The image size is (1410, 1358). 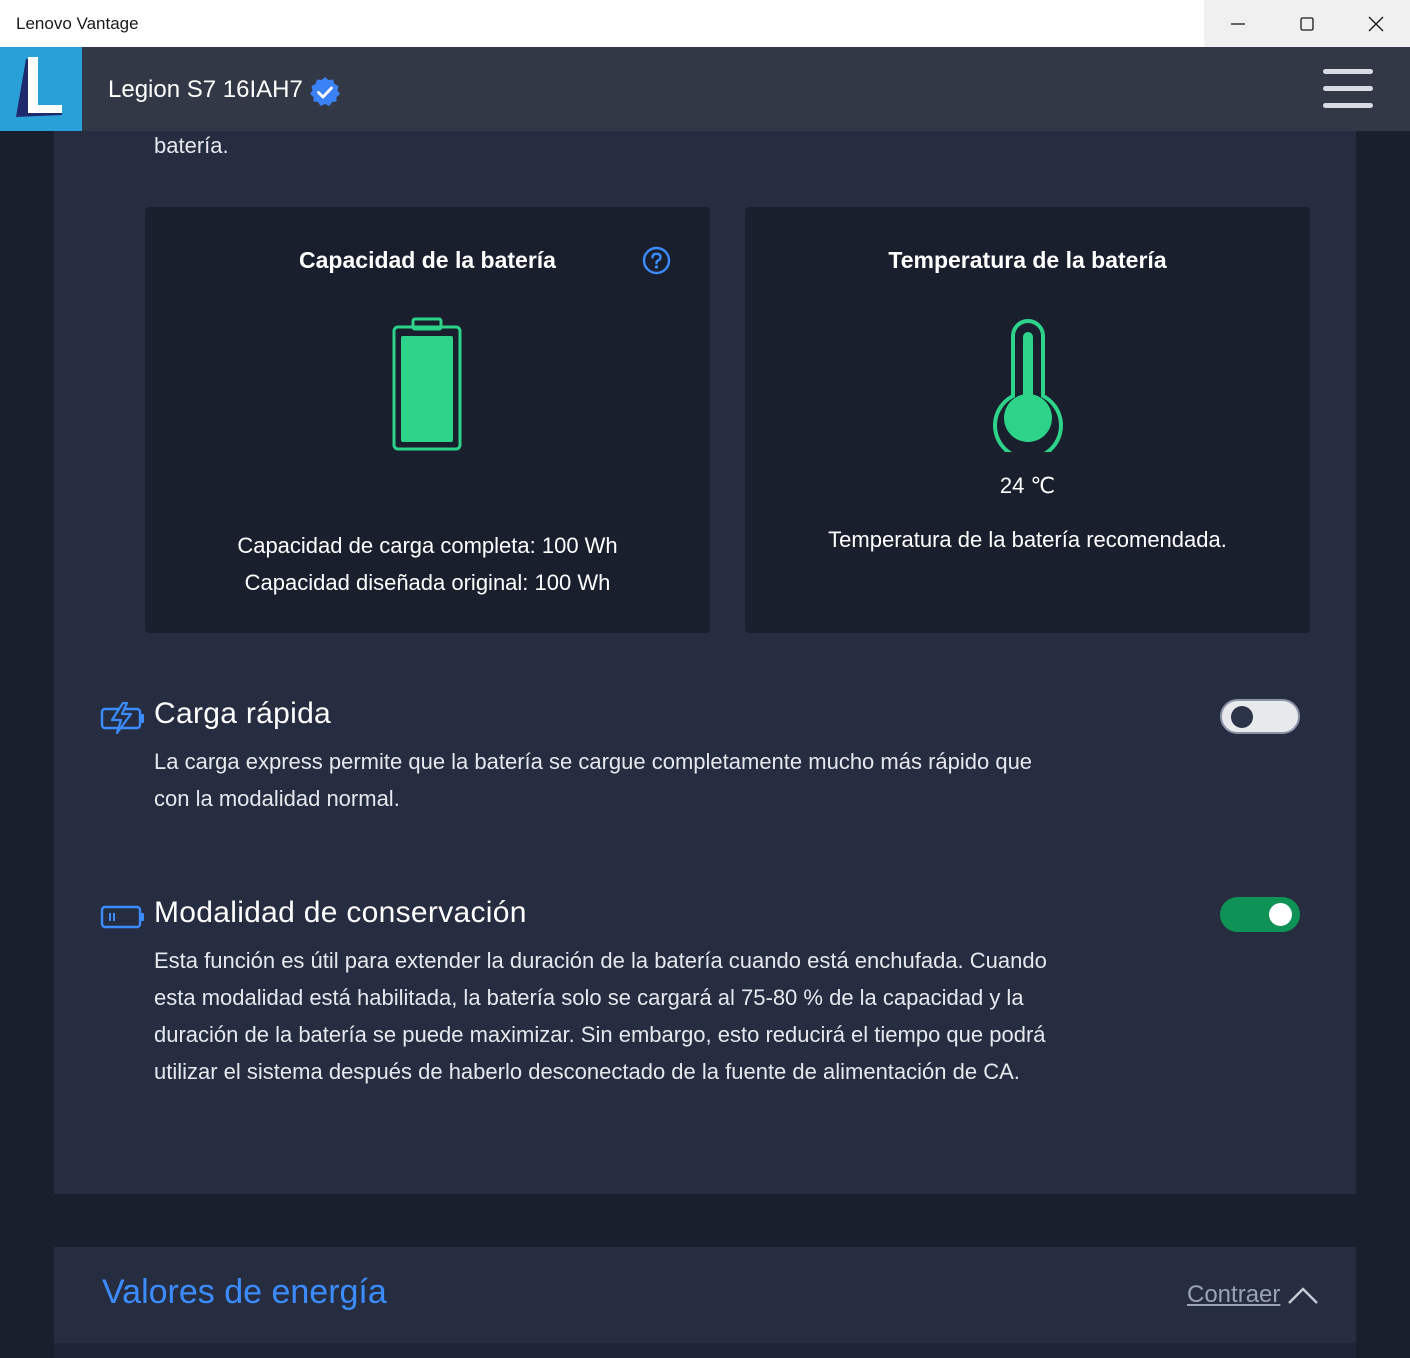 I want to click on close-icon, so click(x=1376, y=23).